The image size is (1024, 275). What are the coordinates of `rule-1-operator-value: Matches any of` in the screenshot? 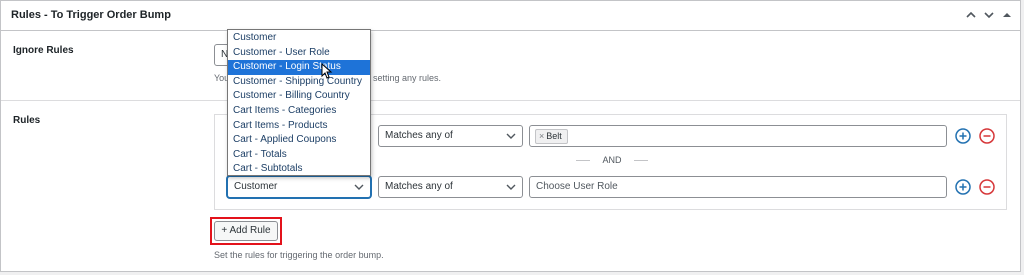 It's located at (419, 135).